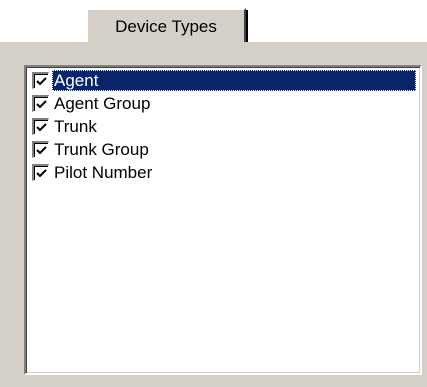  What do you see at coordinates (247, 26) in the screenshot?
I see `tab-shadow-edge` at bounding box center [247, 26].